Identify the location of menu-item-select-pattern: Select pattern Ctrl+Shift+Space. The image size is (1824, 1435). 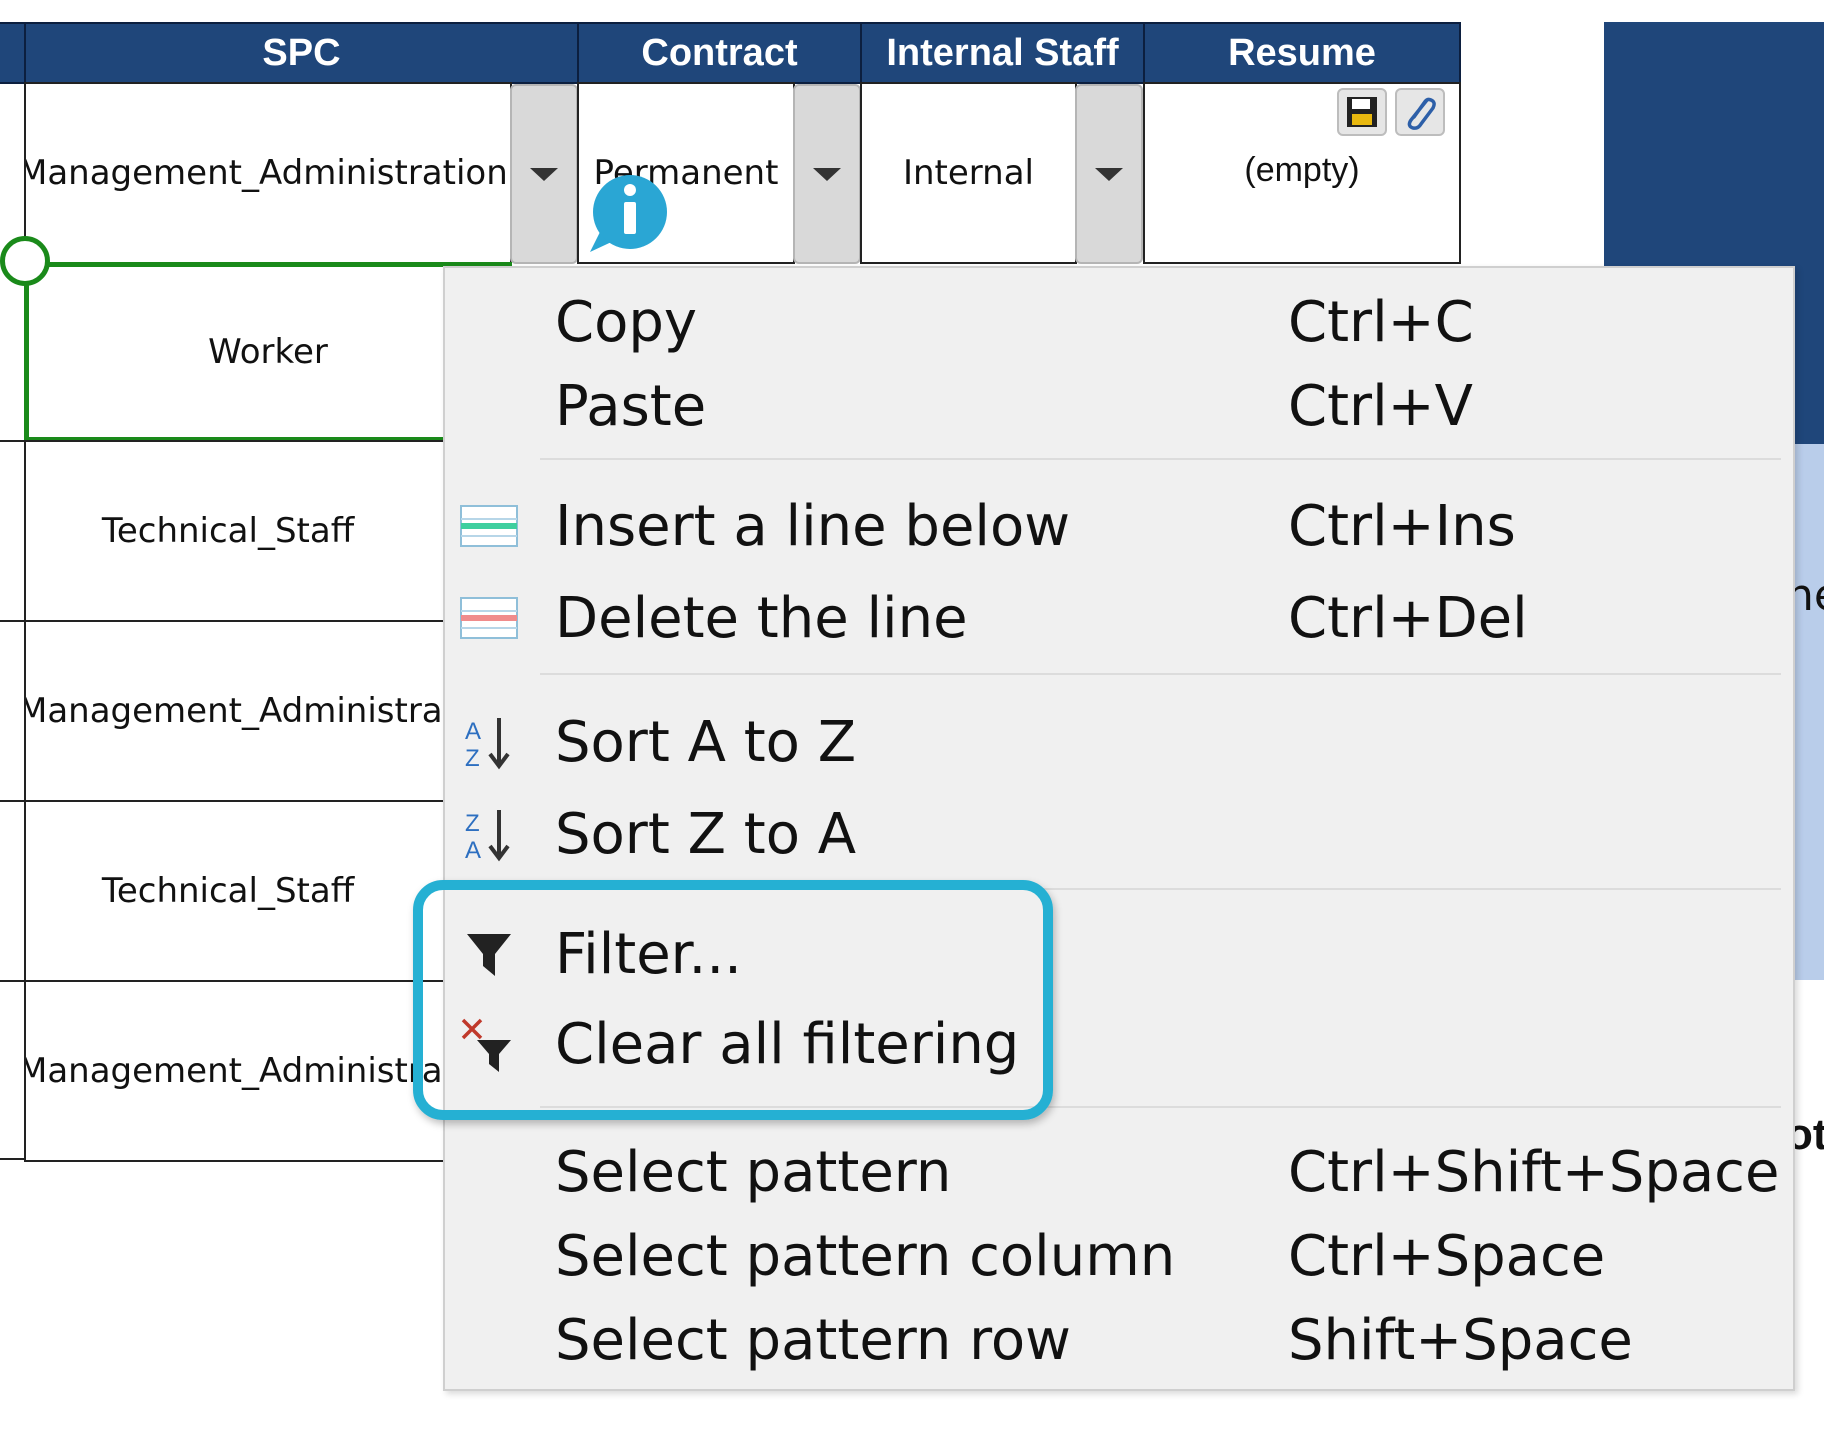
(1119, 1171).